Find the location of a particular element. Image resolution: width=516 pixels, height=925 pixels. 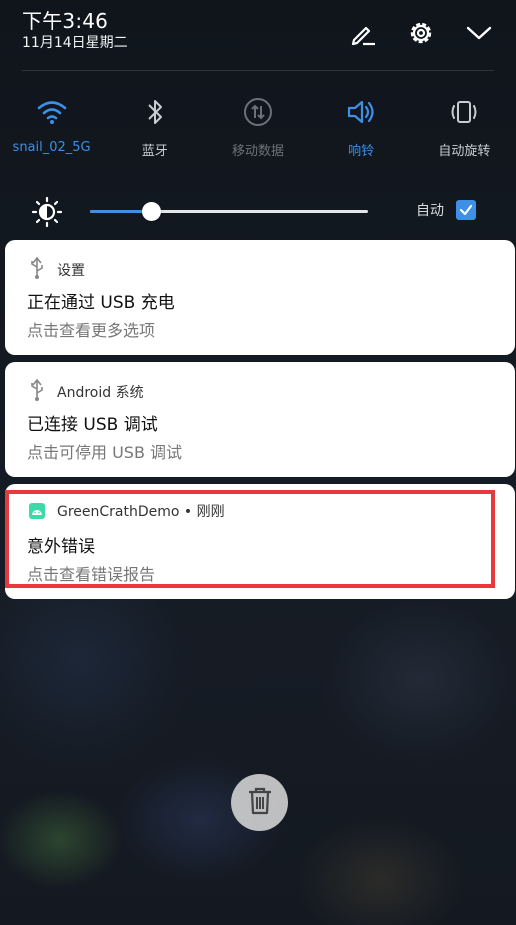

quick-settings: snail_02_5G 蓝牙 移动数据 响铃 自动旋转 is located at coordinates (258, 125).